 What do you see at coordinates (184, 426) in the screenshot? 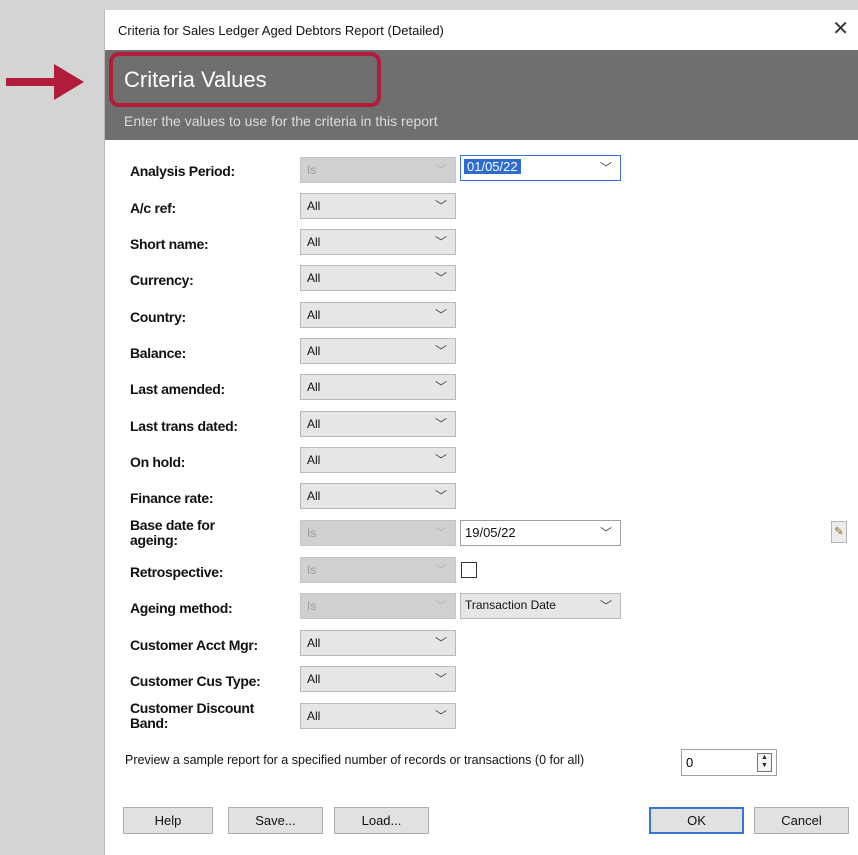
I see `label-last-trans-dated: Last trans dated:` at bounding box center [184, 426].